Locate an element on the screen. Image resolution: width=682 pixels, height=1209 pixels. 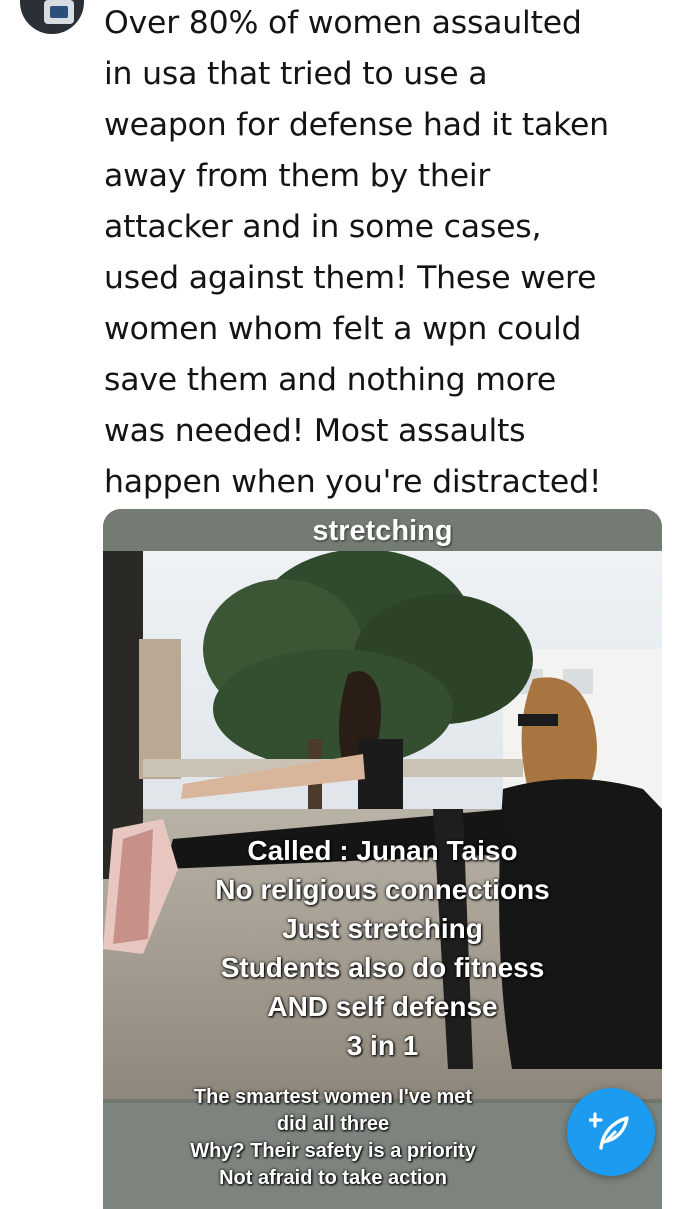
compose-button is located at coordinates (611, 1132).